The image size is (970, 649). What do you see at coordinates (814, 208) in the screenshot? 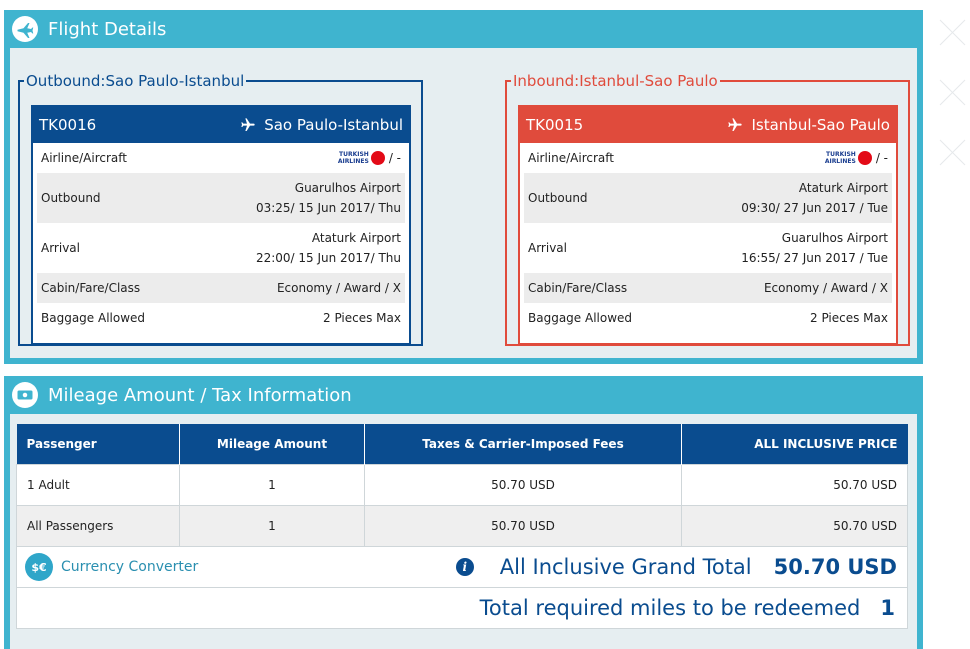
I see `outbound-time: 09:30/ 27 Jun 2017 / Tue` at bounding box center [814, 208].